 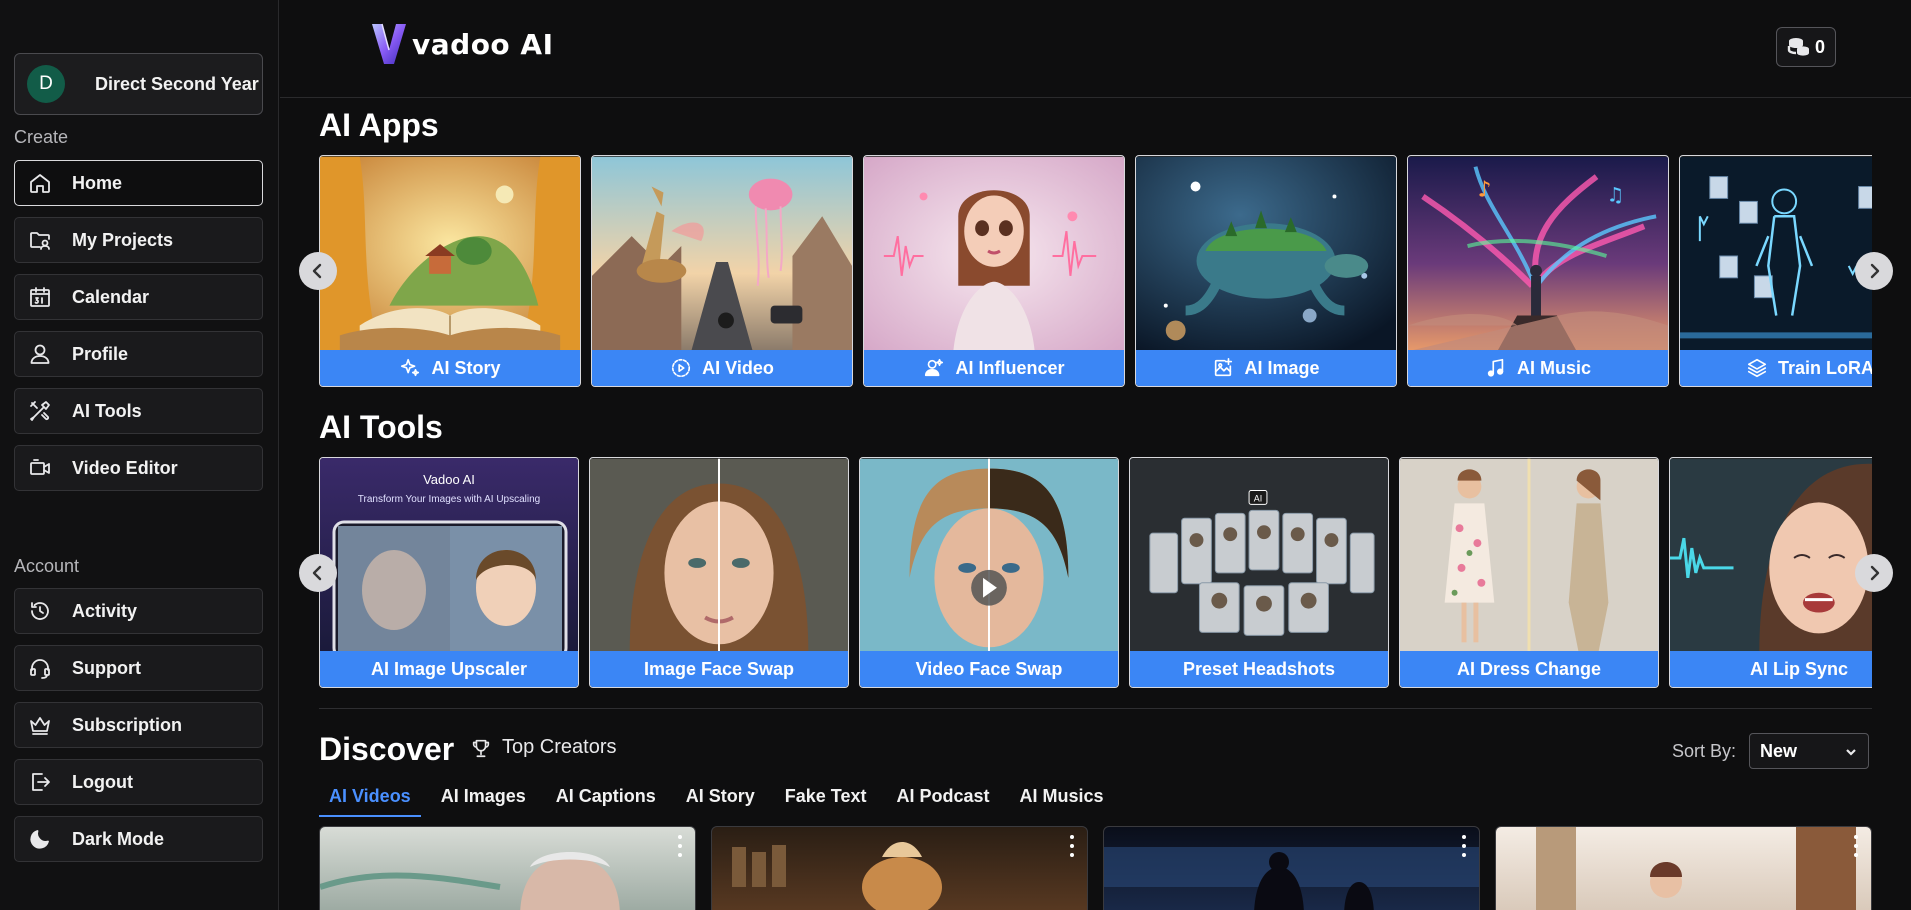 I want to click on sidebar-item-label: Home, so click(x=97, y=182).